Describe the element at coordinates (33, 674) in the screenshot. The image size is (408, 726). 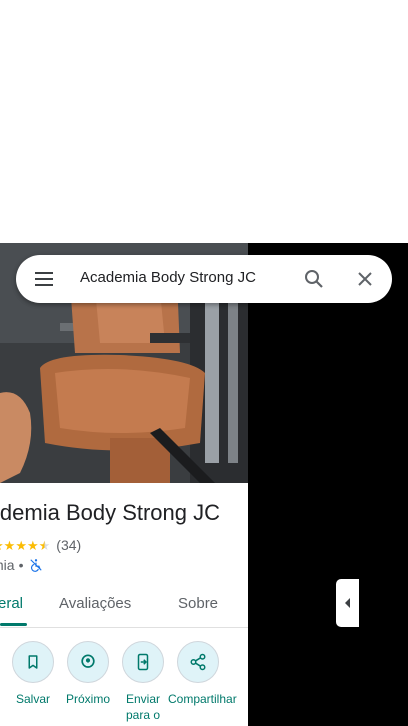
I see `save-button: Salvar` at that location.